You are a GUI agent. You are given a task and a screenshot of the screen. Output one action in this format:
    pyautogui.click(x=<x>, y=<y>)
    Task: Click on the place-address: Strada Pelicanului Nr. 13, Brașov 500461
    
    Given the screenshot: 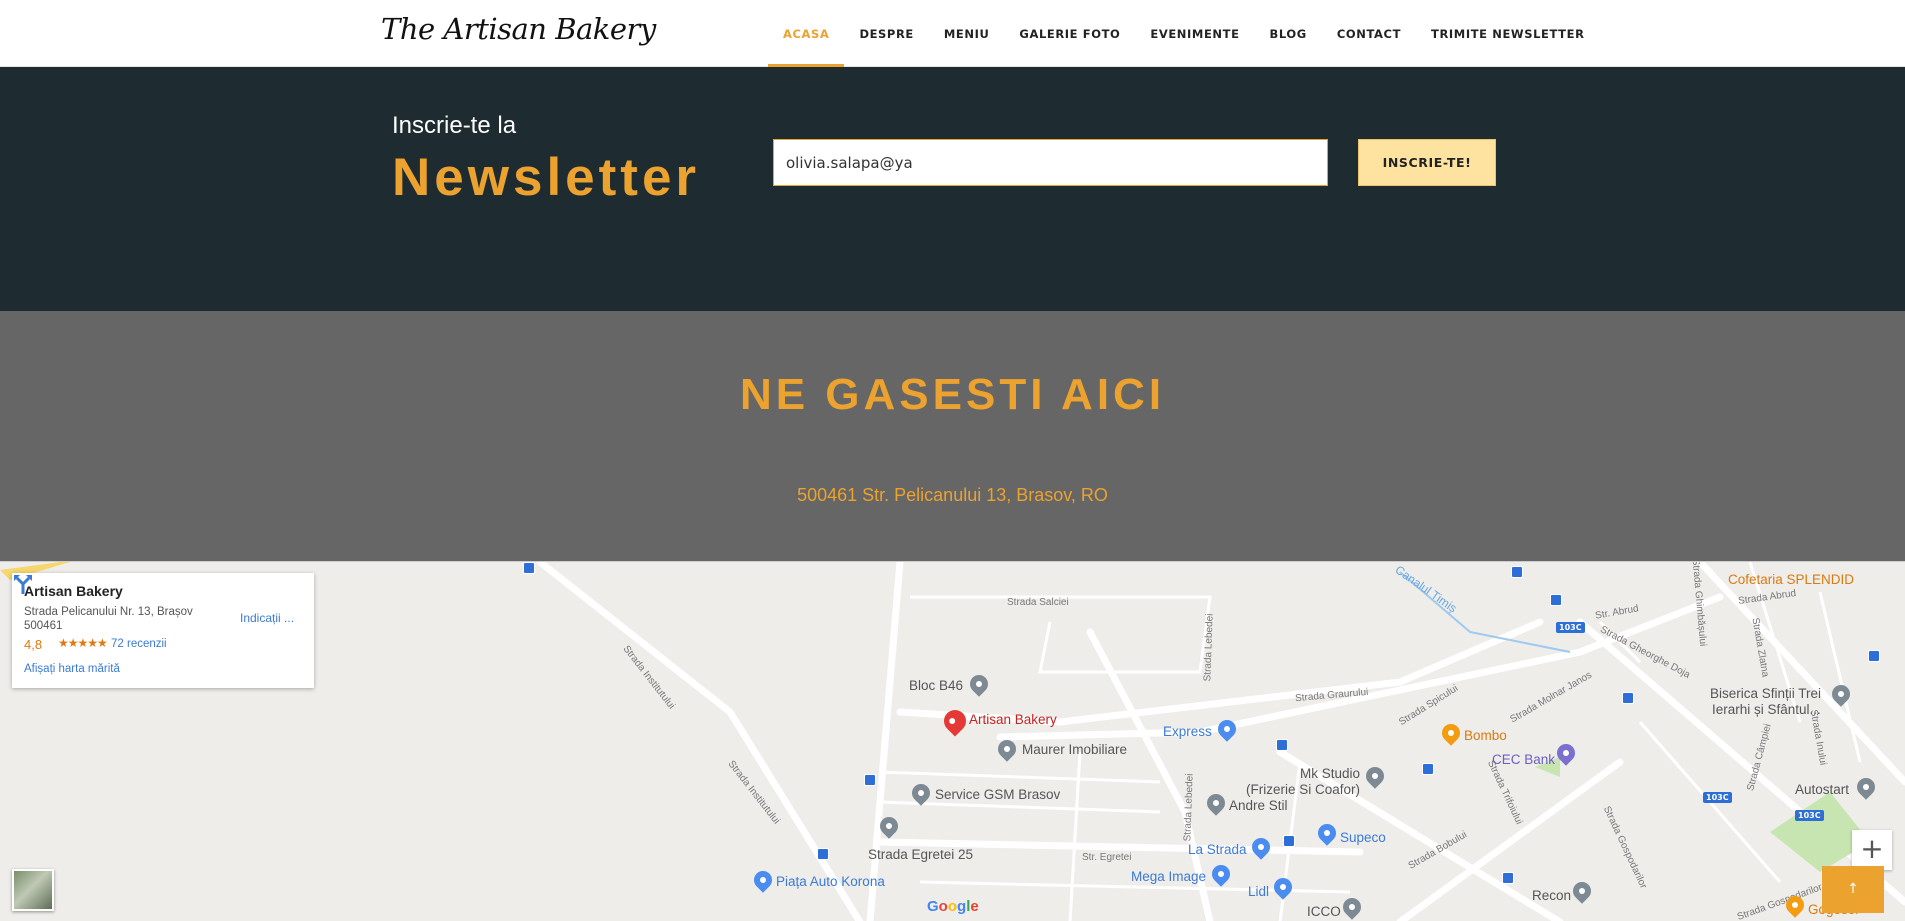 What is the action you would take?
    pyautogui.click(x=108, y=619)
    